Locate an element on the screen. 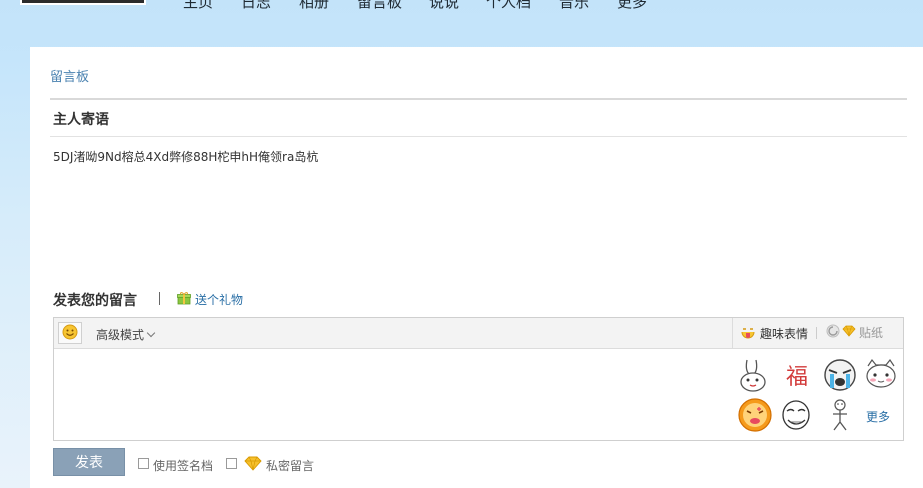 This screenshot has height=488, width=923. send-gift-label: 送个礼物 is located at coordinates (219, 299).